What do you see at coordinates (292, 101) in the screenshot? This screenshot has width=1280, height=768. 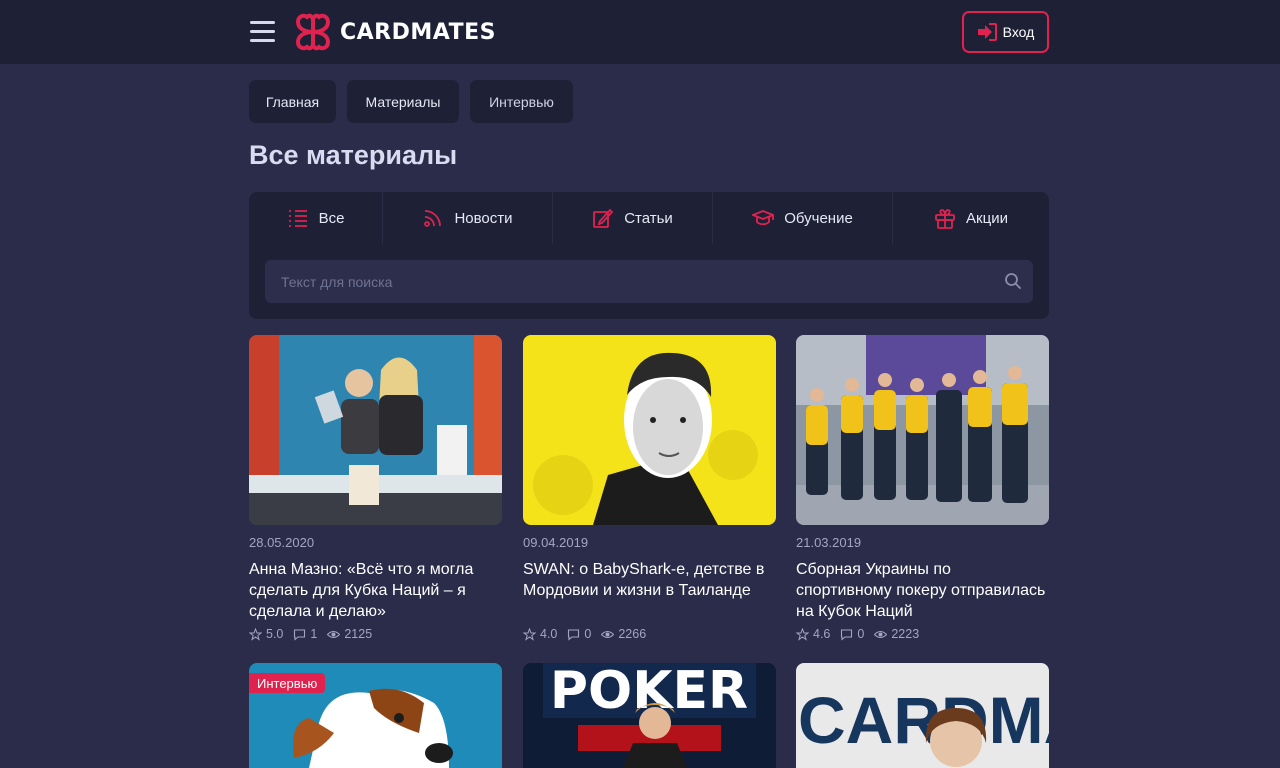 I see `breadcrumb-home: Главная` at bounding box center [292, 101].